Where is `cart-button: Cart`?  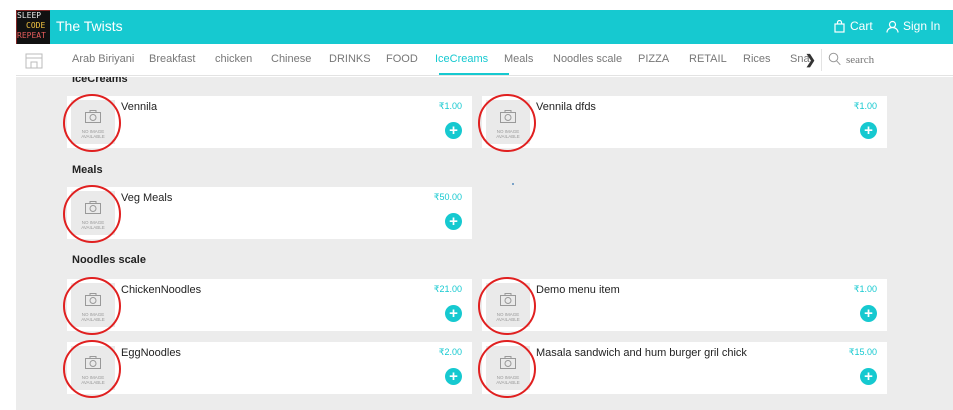
cart-button: Cart is located at coordinates (853, 26).